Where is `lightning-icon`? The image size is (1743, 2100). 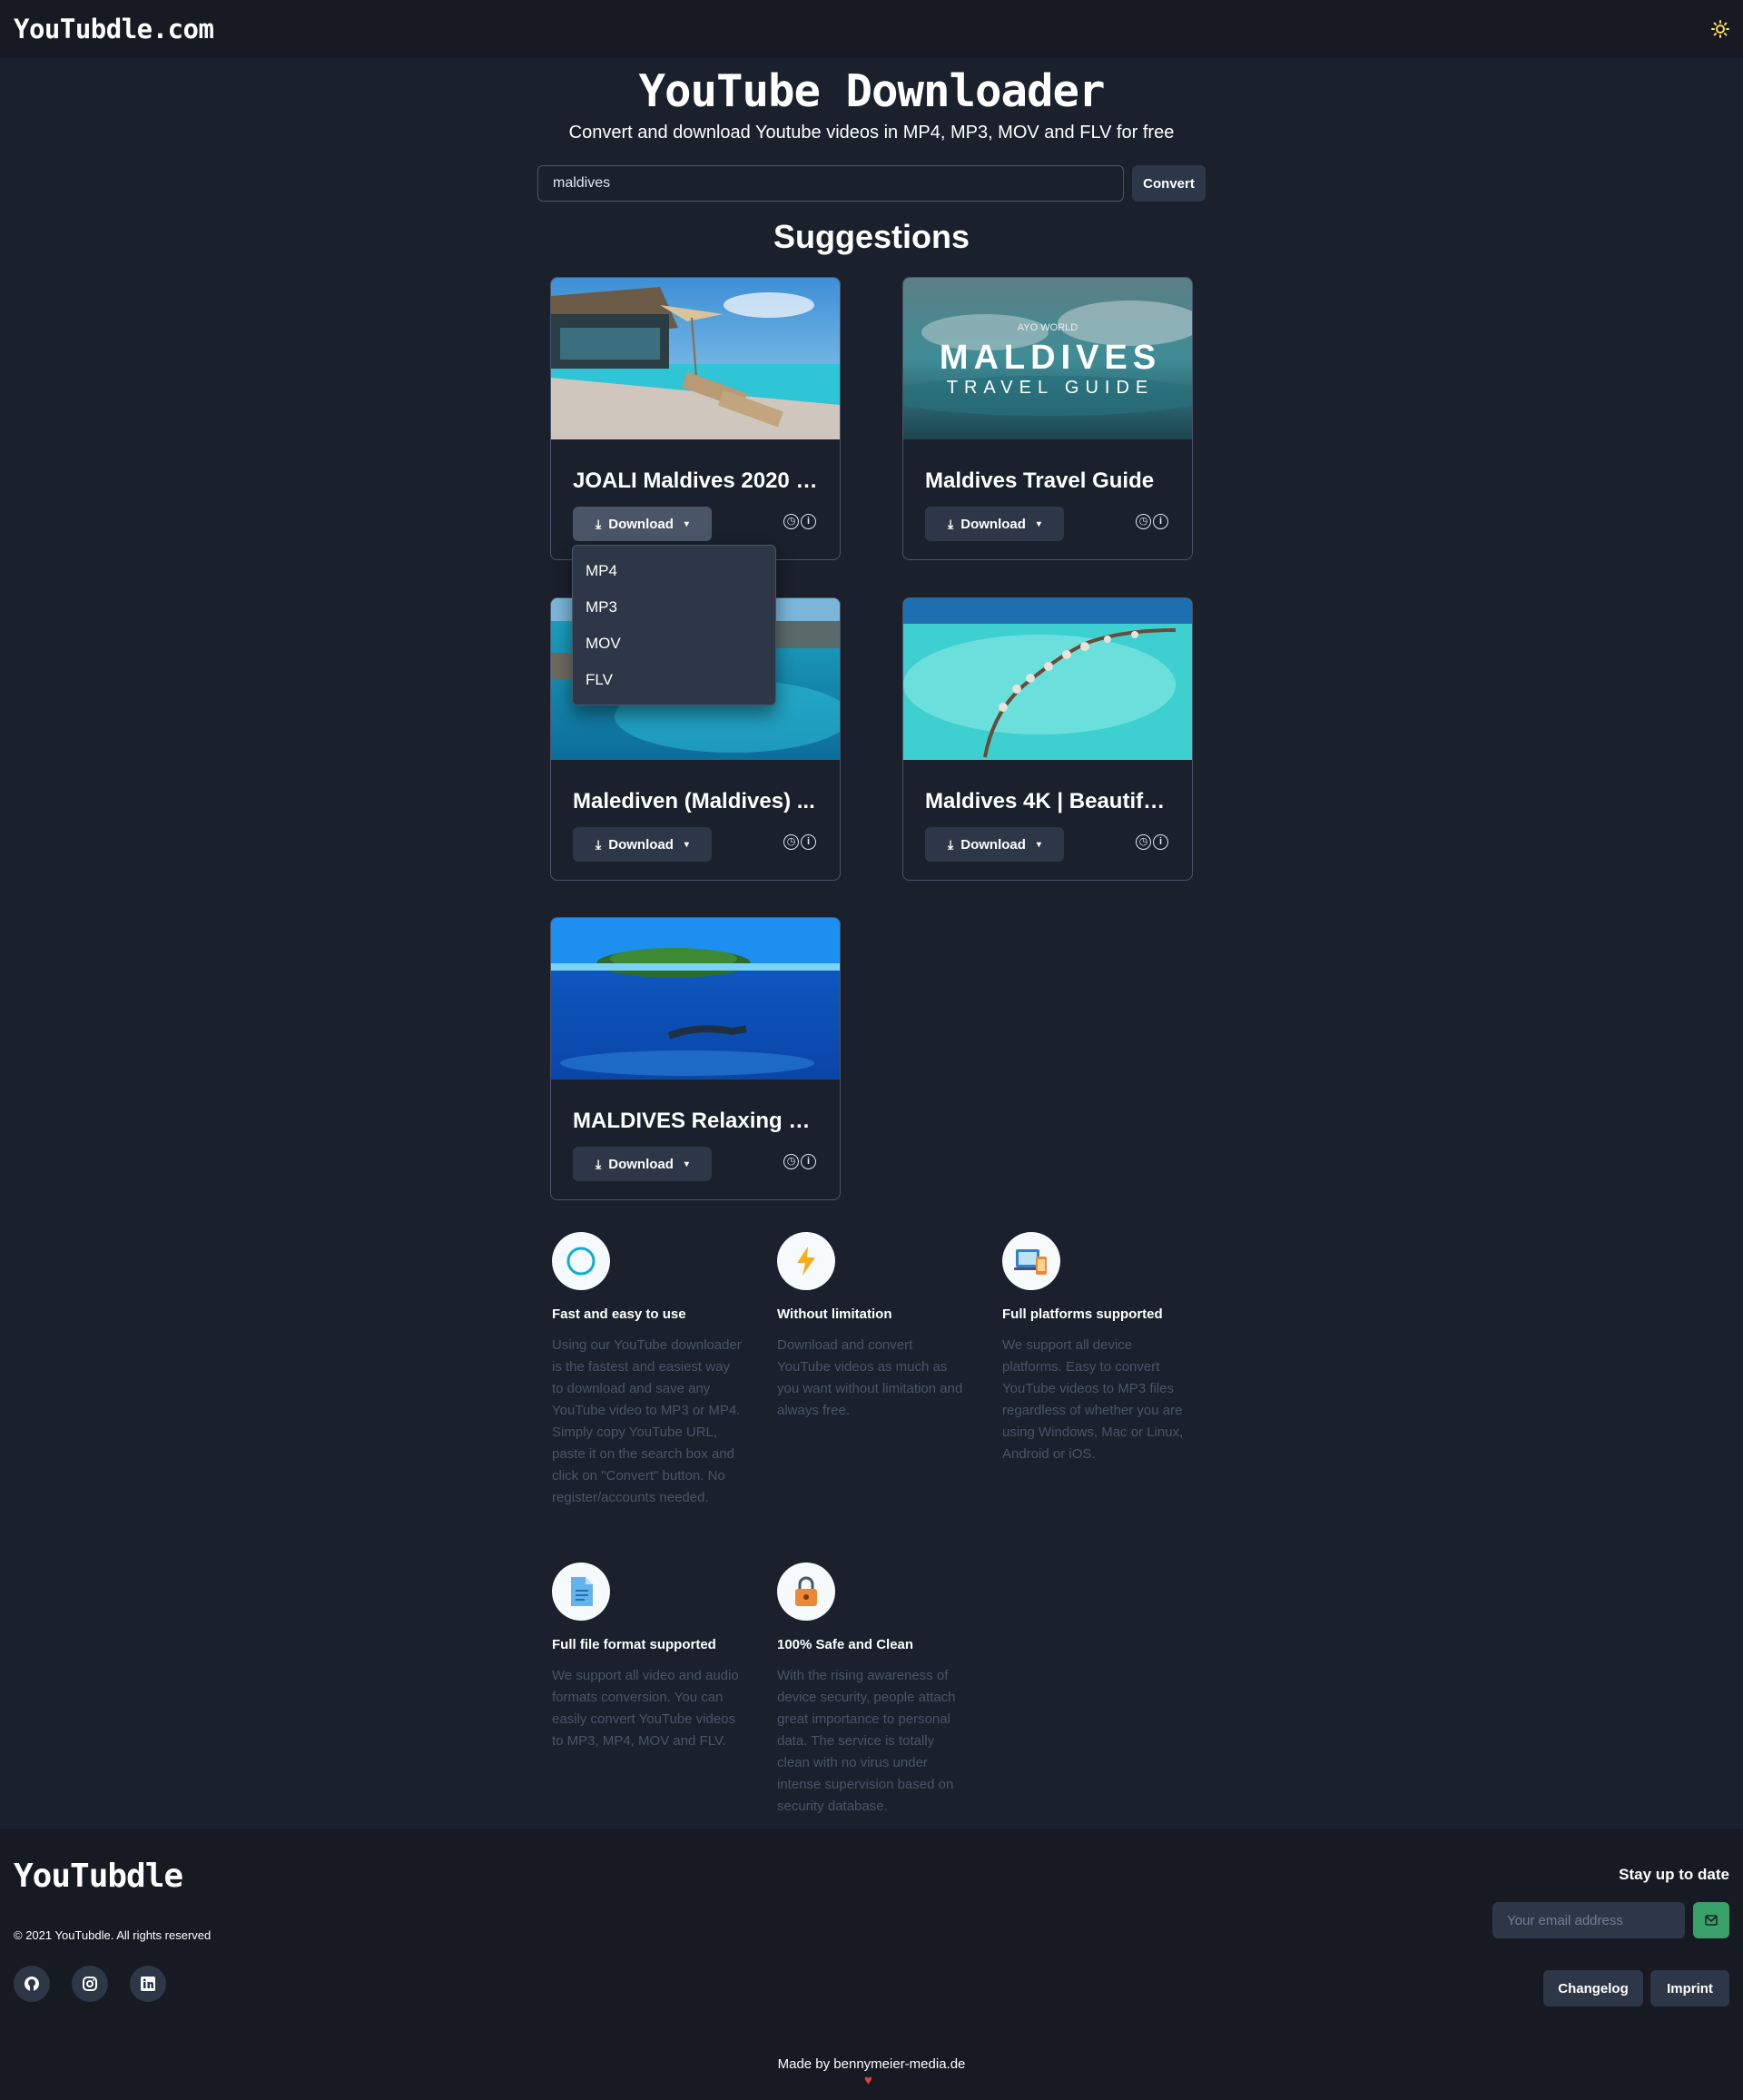 lightning-icon is located at coordinates (806, 1261).